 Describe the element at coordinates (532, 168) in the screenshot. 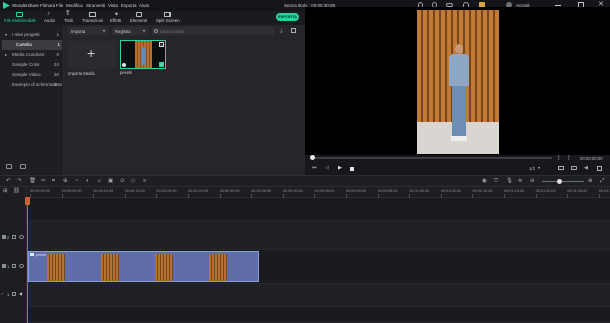

I see `zoom-ratio: 1/2` at that location.